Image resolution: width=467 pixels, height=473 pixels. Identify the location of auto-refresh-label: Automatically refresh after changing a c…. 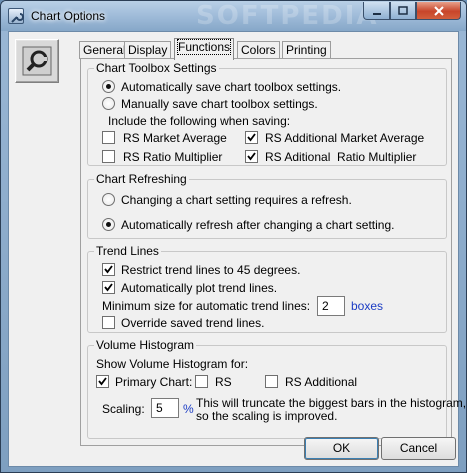
(257, 225).